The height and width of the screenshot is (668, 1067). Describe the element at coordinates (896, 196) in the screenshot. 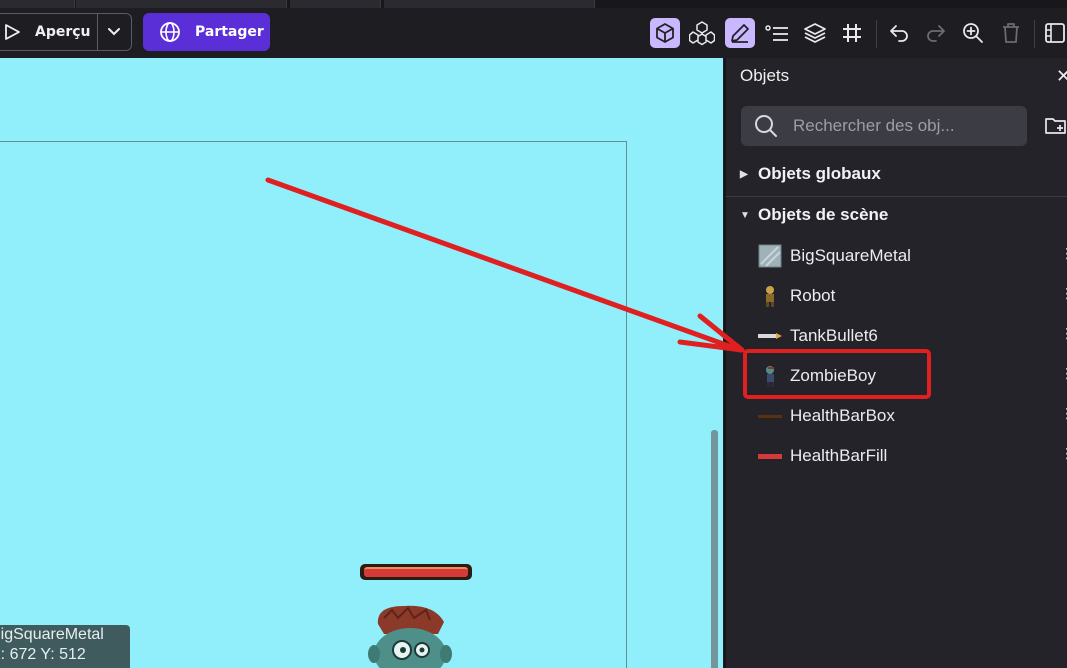

I see `group-divider` at that location.